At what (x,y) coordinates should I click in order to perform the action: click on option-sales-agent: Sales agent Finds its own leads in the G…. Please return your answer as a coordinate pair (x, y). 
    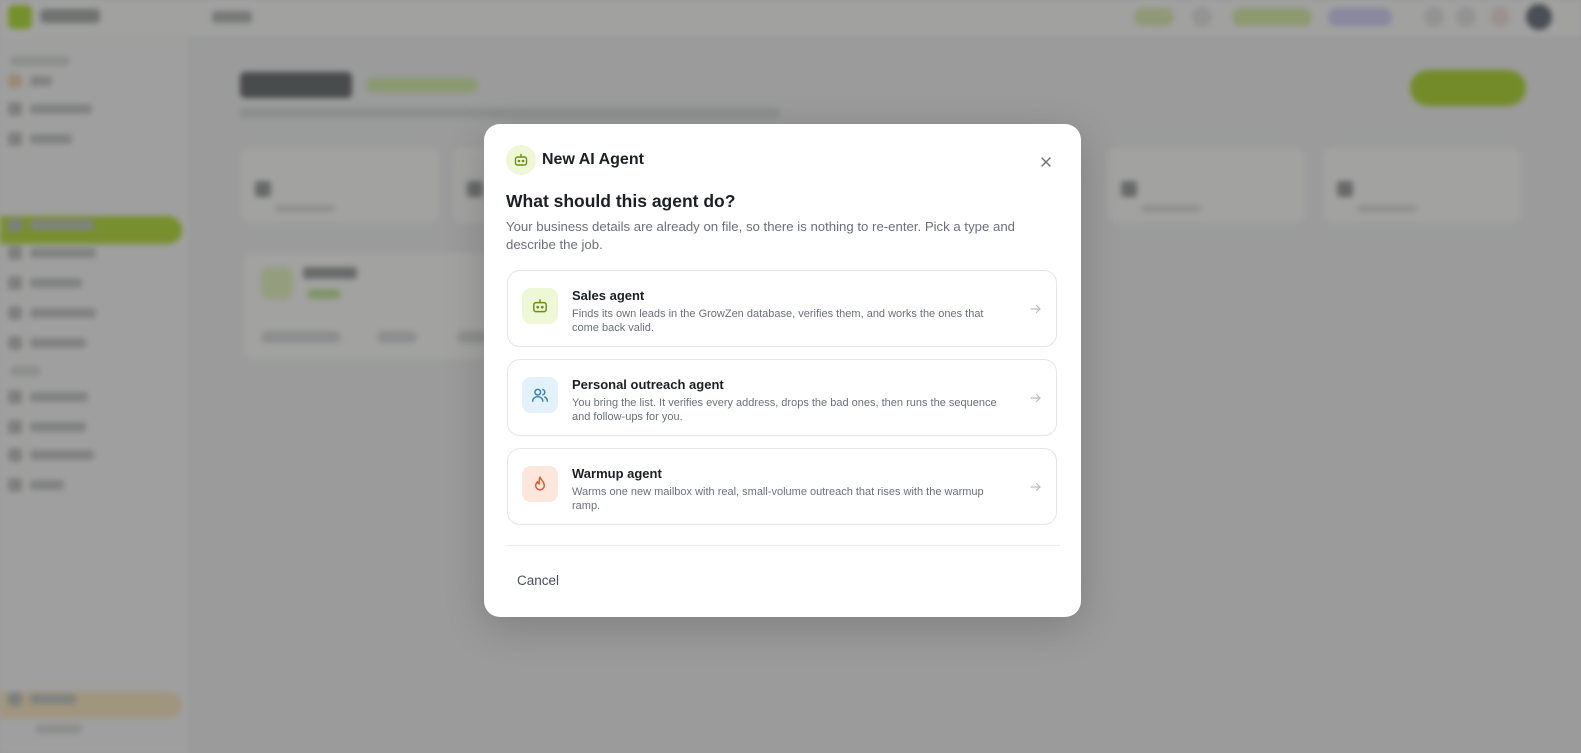
    Looking at the image, I should click on (782, 308).